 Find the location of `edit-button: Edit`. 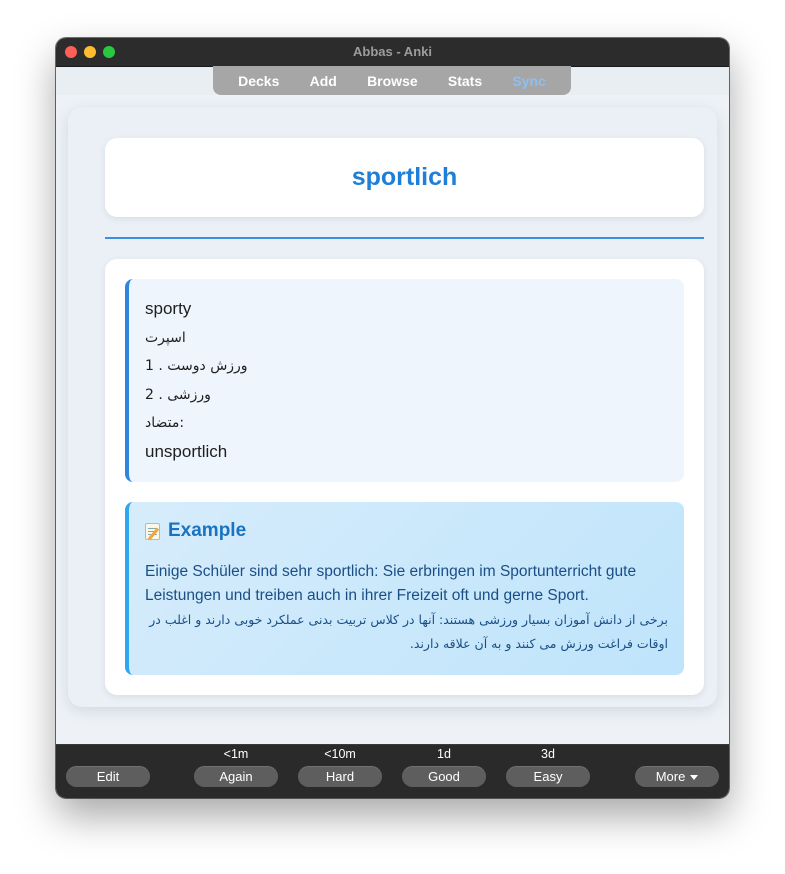

edit-button: Edit is located at coordinates (108, 776).